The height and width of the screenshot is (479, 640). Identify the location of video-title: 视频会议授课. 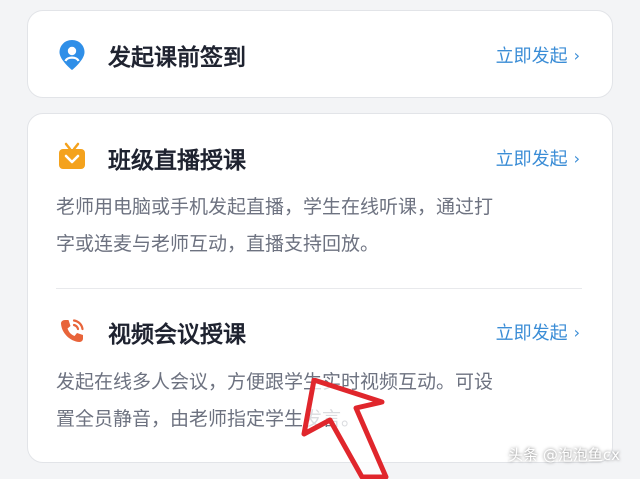
(177, 335).